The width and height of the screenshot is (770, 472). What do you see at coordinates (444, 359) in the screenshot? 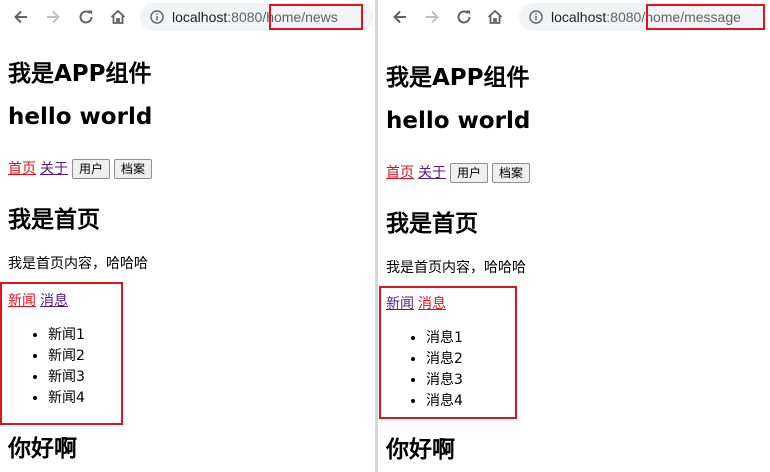
I see `list-item: 消息2` at bounding box center [444, 359].